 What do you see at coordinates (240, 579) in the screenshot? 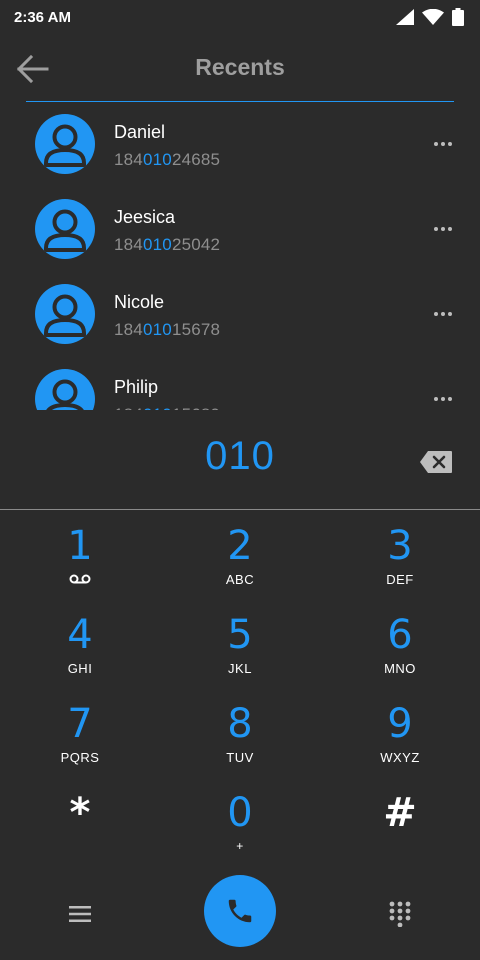
I see `key-letters: ABC` at bounding box center [240, 579].